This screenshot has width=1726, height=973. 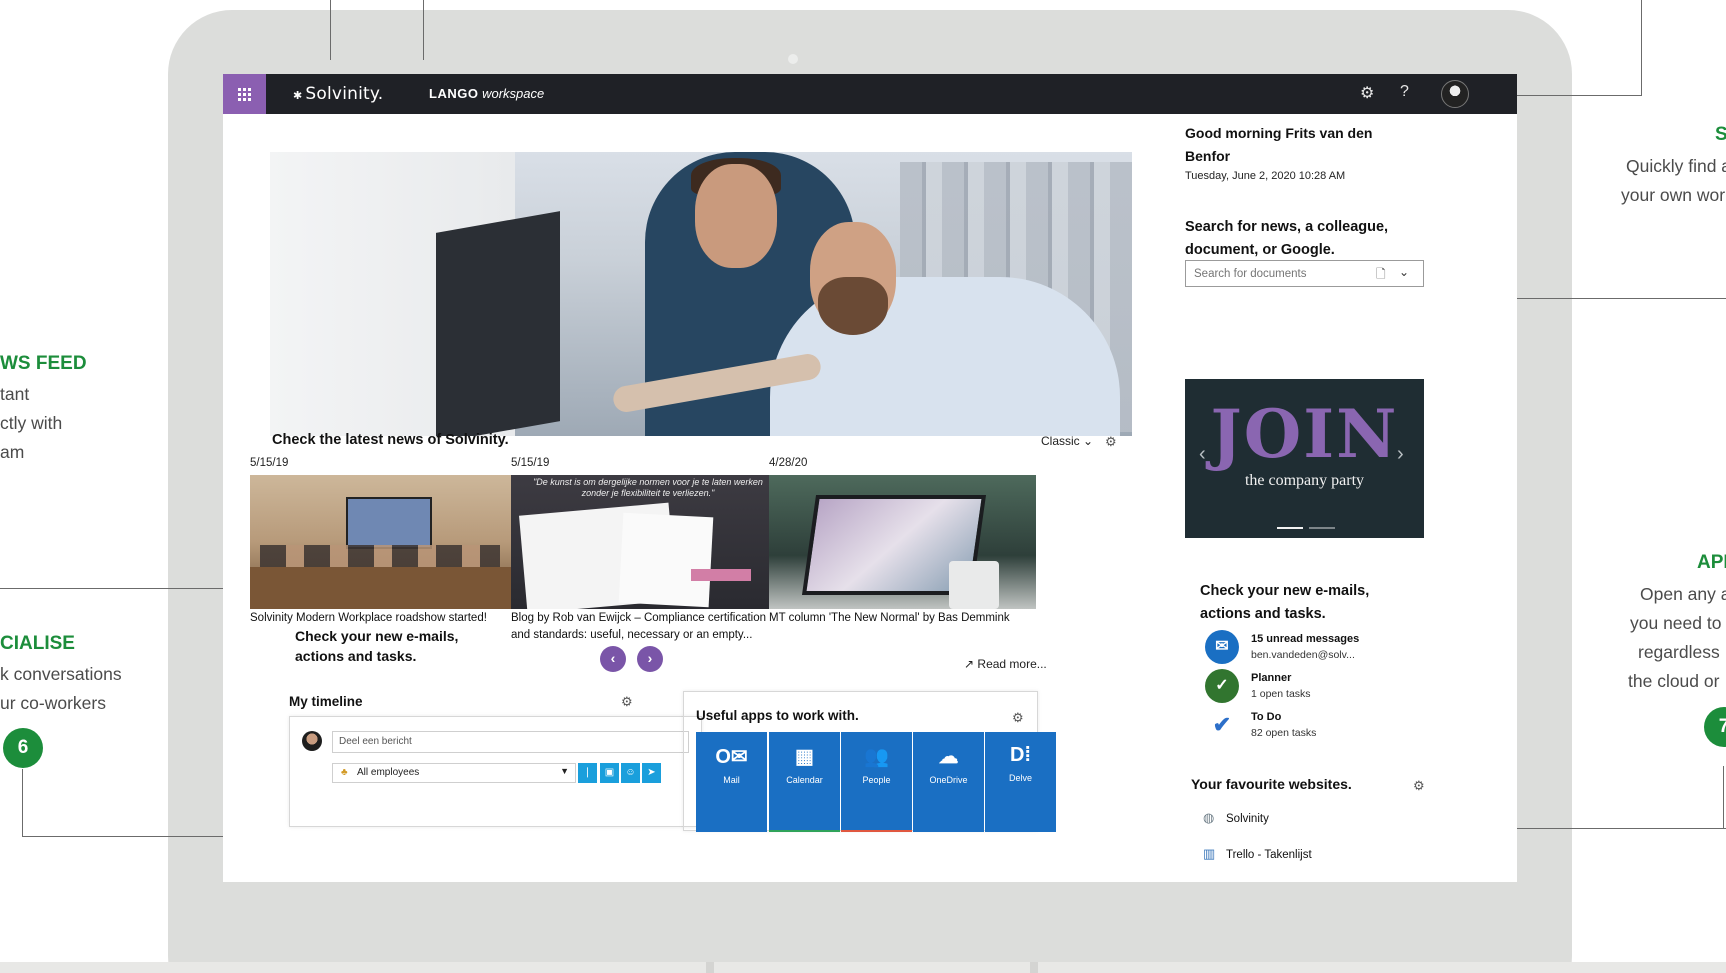 I want to click on image-icon: ▣, so click(x=609, y=773).